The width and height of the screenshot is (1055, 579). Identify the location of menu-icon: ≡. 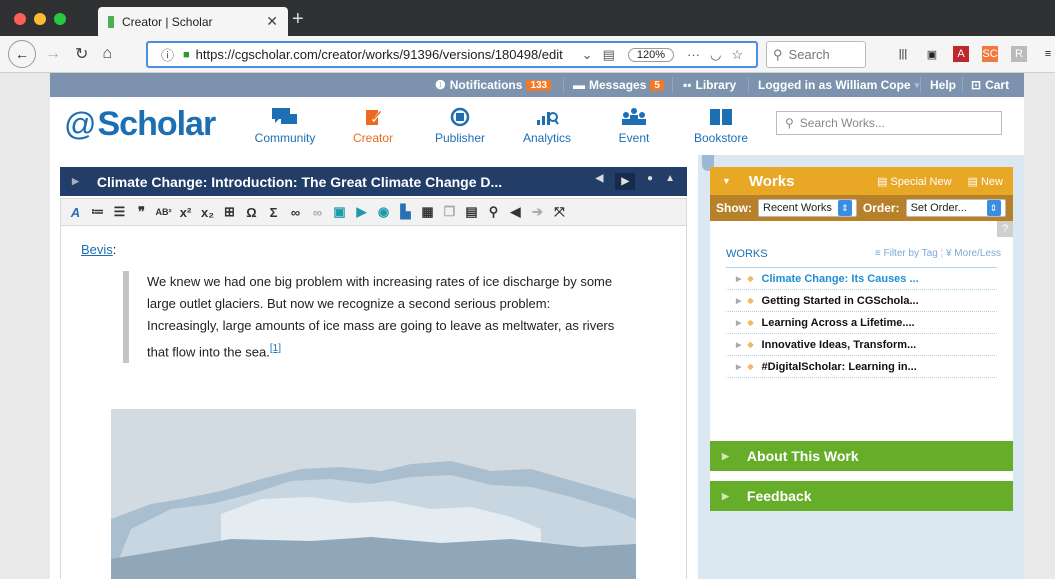
(1047, 54).